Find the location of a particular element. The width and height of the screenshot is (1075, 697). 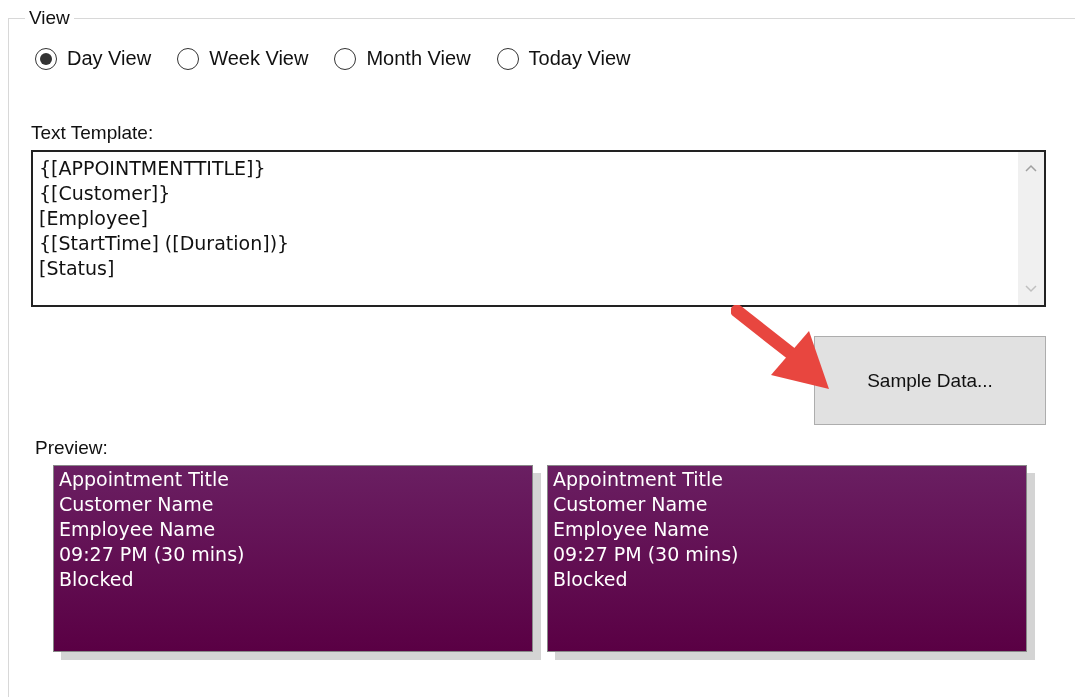

radio-option: Month View is located at coordinates (402, 58).